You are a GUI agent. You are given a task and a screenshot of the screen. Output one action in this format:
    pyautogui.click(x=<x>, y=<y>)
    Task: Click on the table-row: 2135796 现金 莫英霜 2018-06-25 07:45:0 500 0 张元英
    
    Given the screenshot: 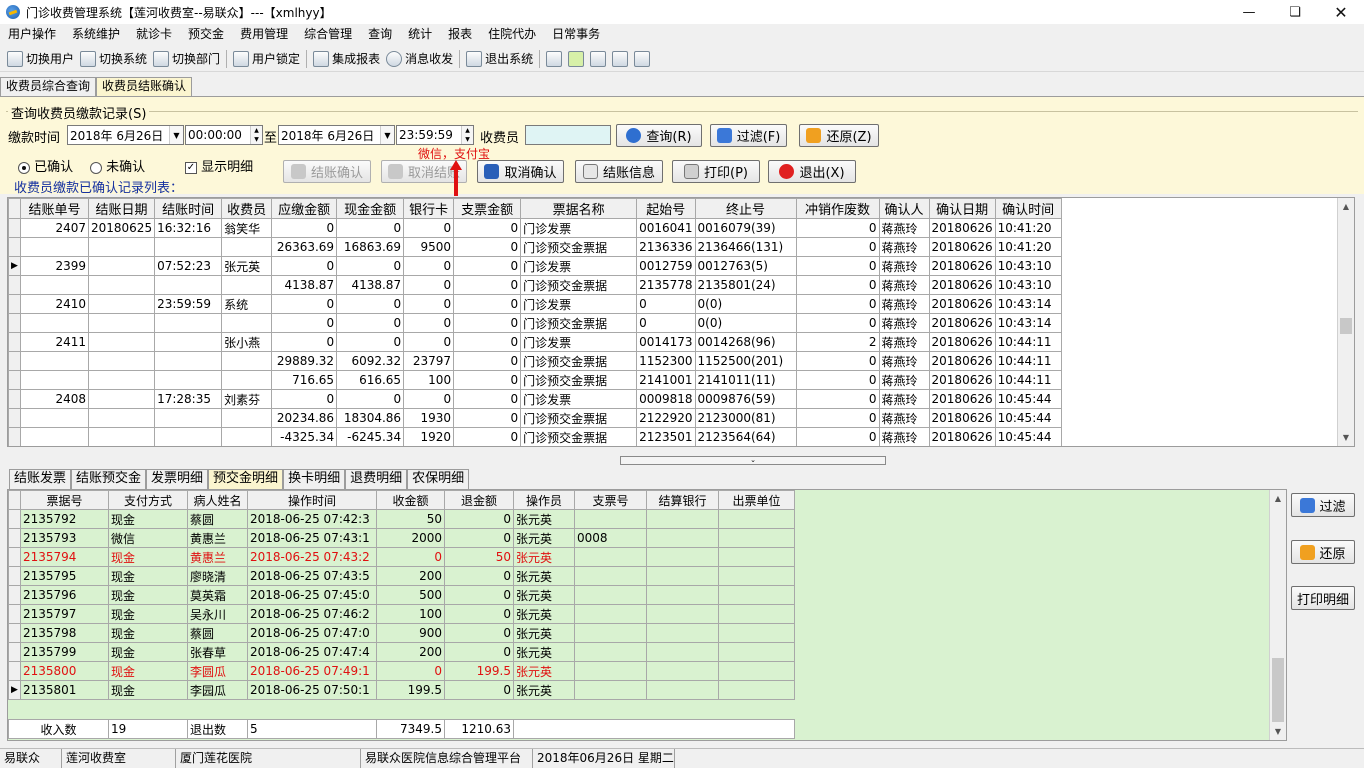 What is the action you would take?
    pyautogui.click(x=401, y=595)
    